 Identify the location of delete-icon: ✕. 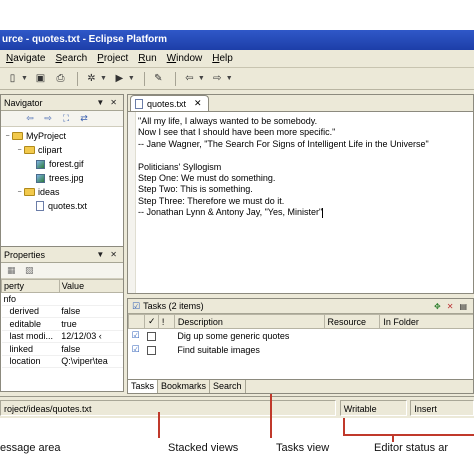
(450, 306).